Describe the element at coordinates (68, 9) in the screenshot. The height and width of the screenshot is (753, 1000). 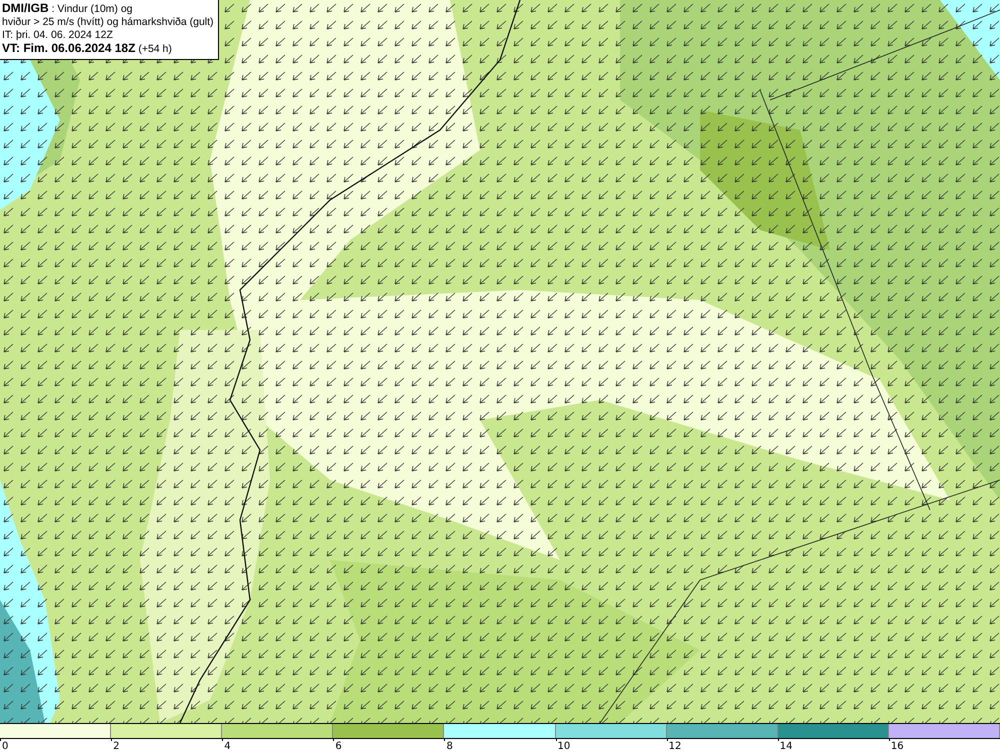
I see `info-text: DMI/IGB : Vindur (10m) og` at that location.